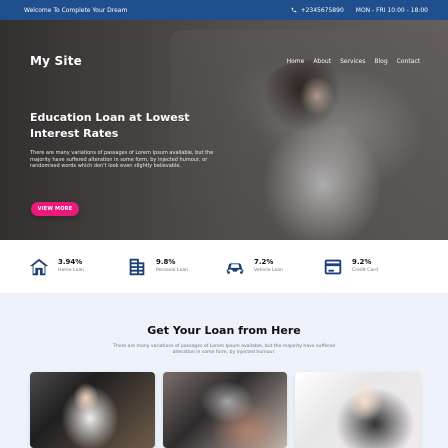 The width and height of the screenshot is (448, 448). Describe the element at coordinates (70, 262) in the screenshot. I see `rate-value: 3.94%` at that location.